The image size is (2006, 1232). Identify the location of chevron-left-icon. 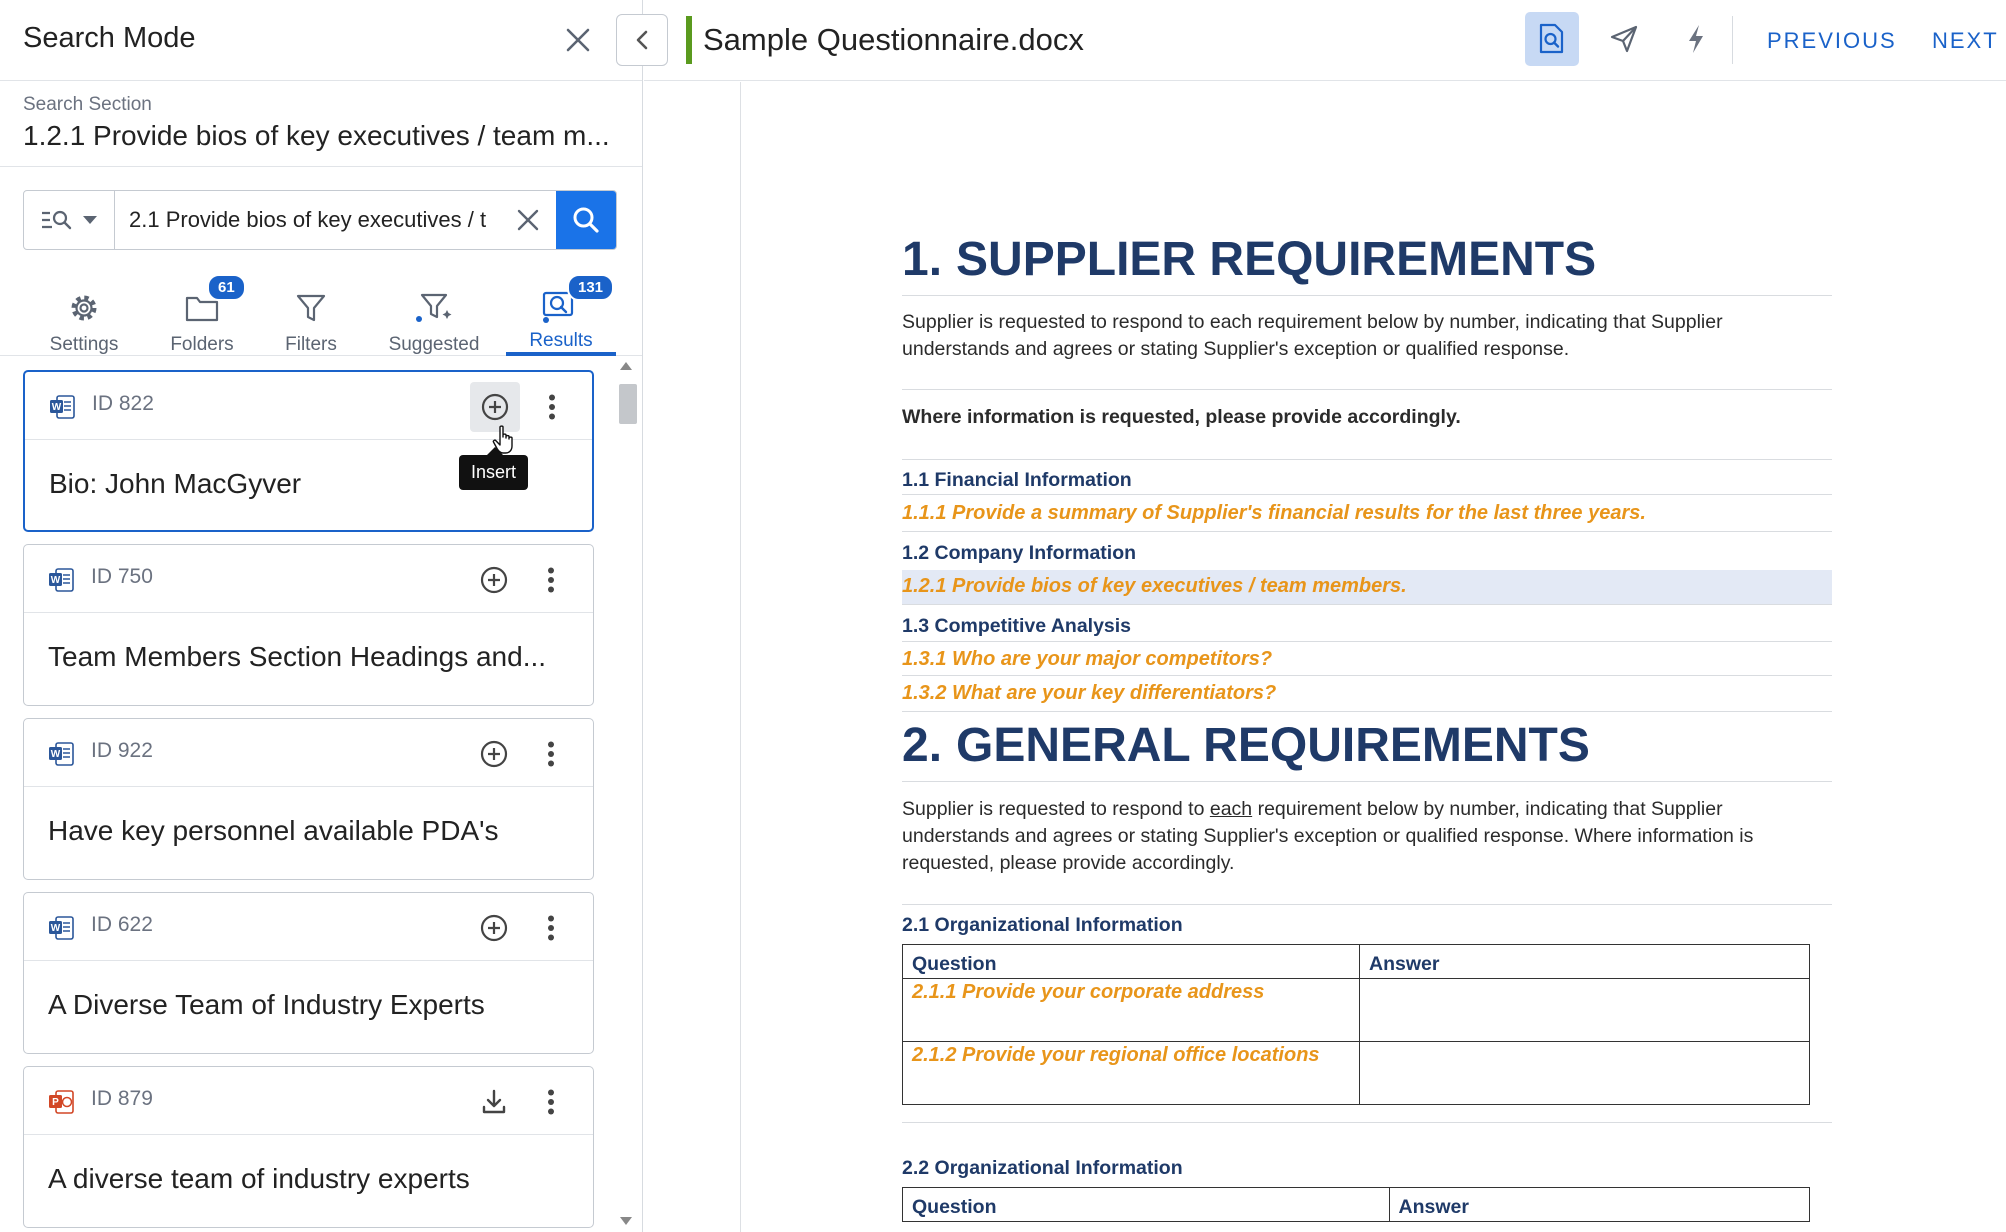
(642, 40).